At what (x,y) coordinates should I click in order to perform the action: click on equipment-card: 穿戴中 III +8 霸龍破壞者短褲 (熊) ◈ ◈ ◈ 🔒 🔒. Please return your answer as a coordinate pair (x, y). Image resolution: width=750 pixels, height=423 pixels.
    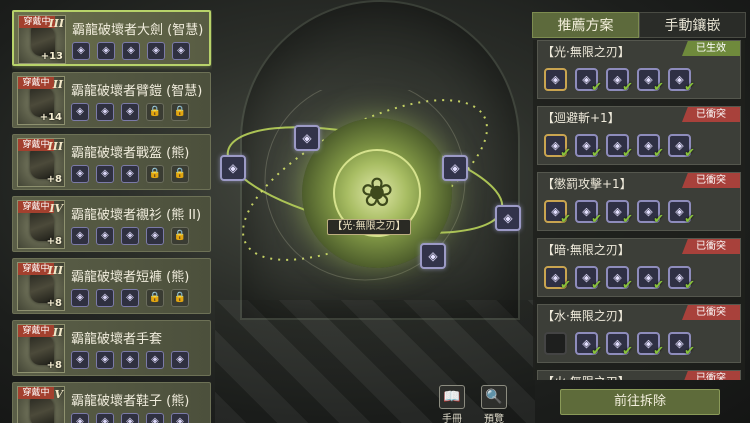
    Looking at the image, I should click on (111, 286).